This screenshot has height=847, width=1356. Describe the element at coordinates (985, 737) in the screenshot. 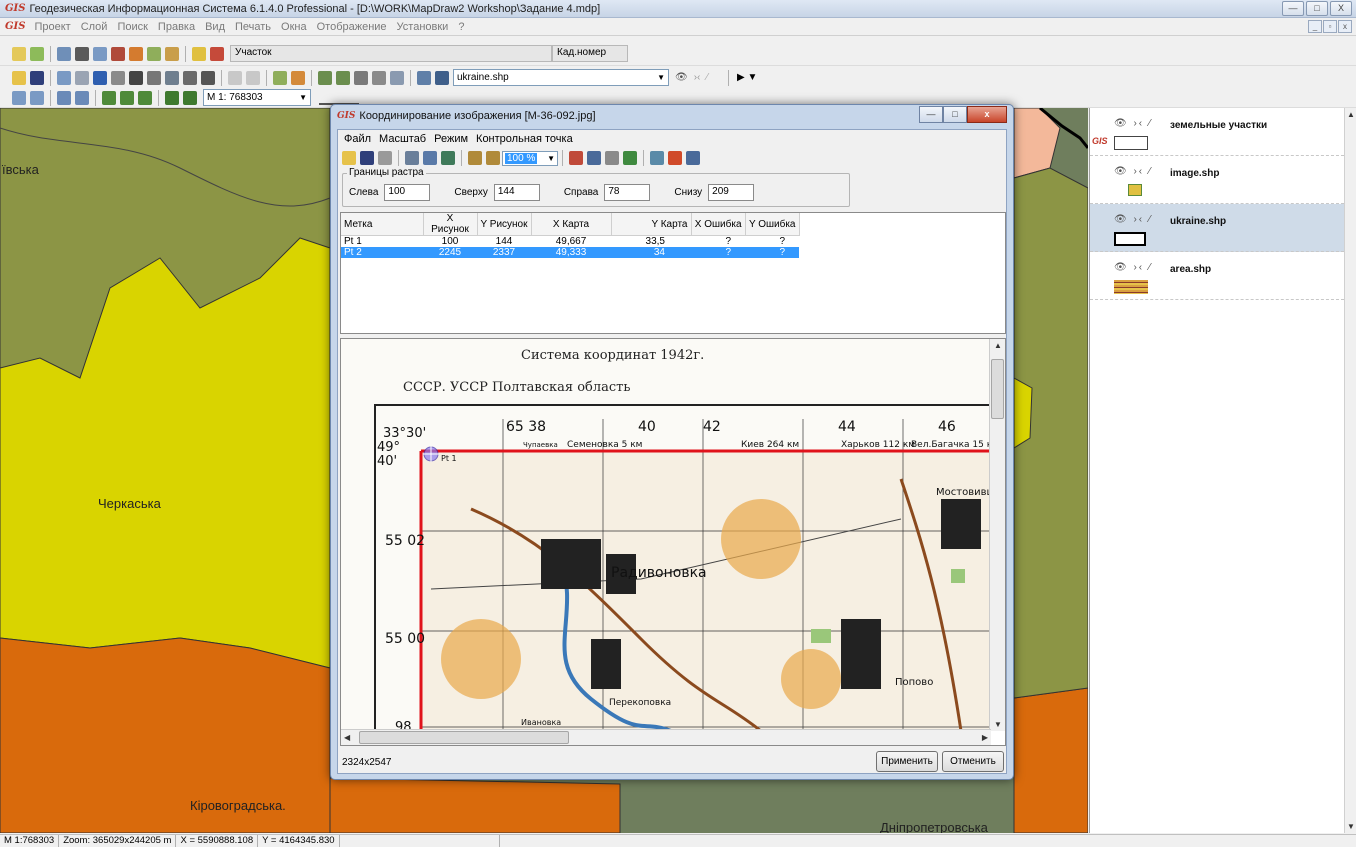

I see `scroll-right-icon: ▶` at that location.